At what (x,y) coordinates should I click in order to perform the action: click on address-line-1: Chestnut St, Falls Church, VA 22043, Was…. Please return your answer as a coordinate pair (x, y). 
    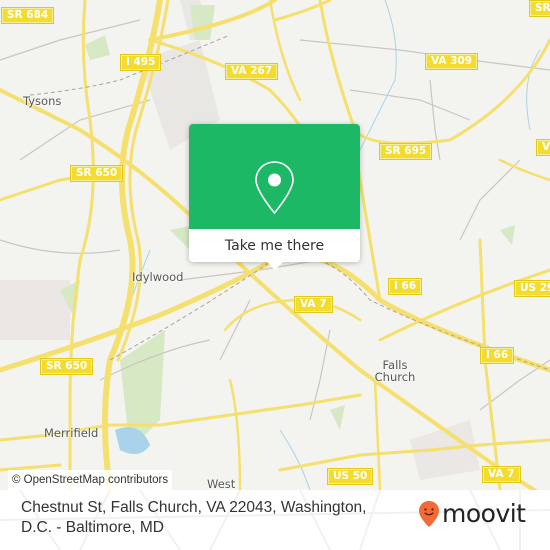
    Looking at the image, I should click on (194, 507).